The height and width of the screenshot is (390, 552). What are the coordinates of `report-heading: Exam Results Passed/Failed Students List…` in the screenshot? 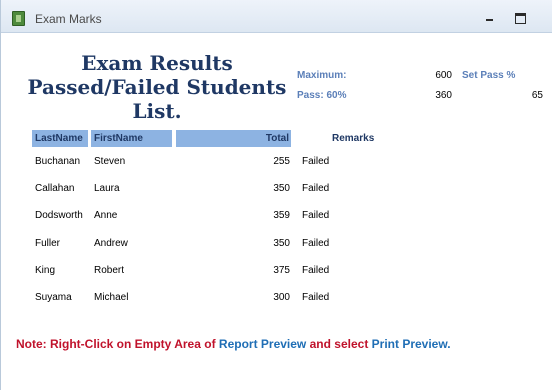 It's located at (157, 87).